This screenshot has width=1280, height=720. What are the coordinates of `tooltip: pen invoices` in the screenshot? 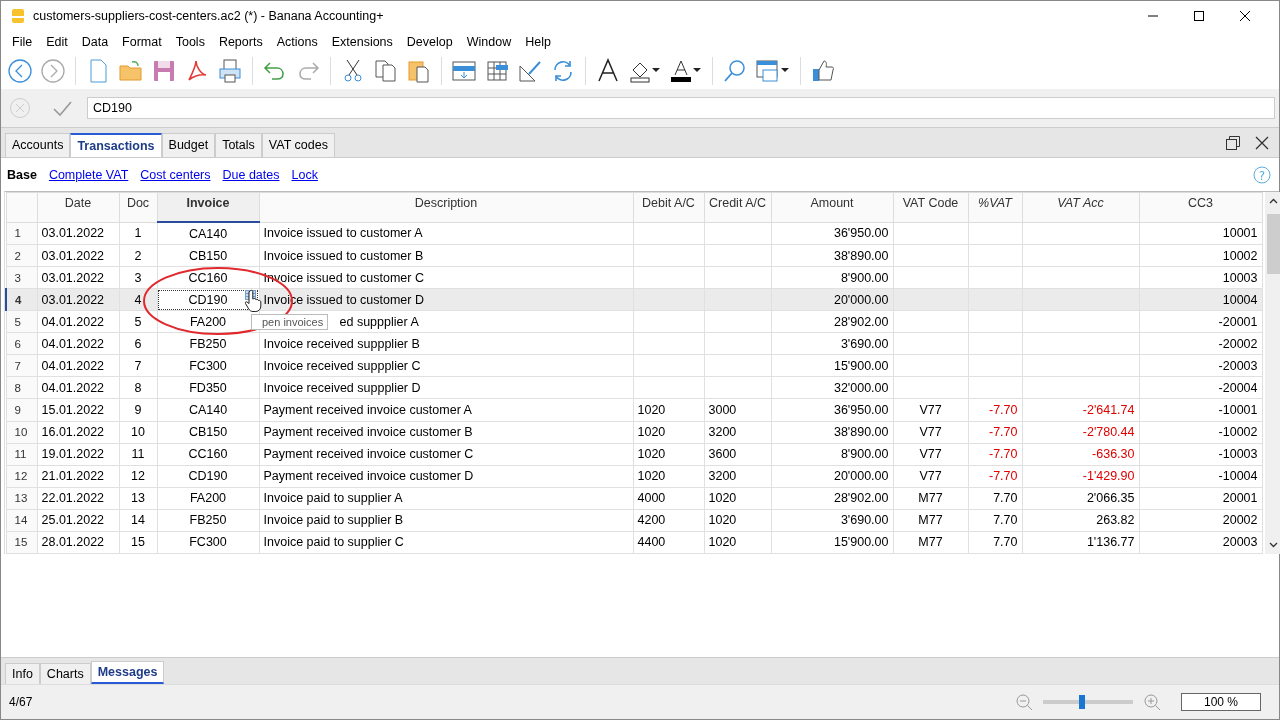 It's located at (290, 322).